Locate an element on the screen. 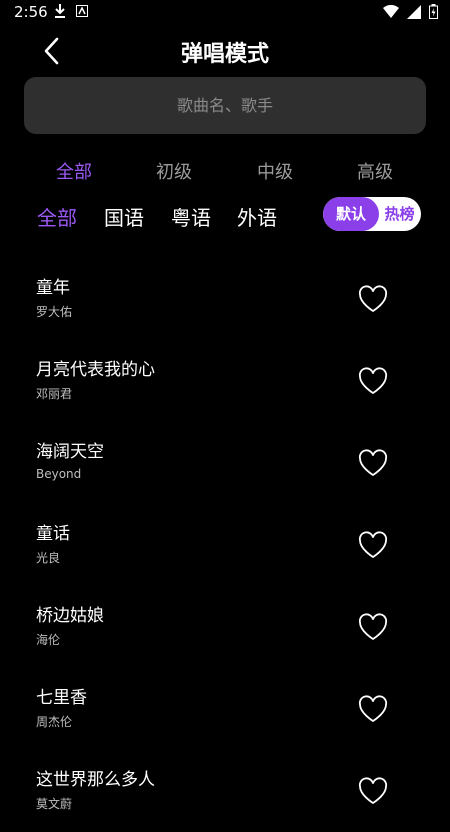 This screenshot has height=832, width=450. song-artist: 周杰伦 is located at coordinates (54, 722).